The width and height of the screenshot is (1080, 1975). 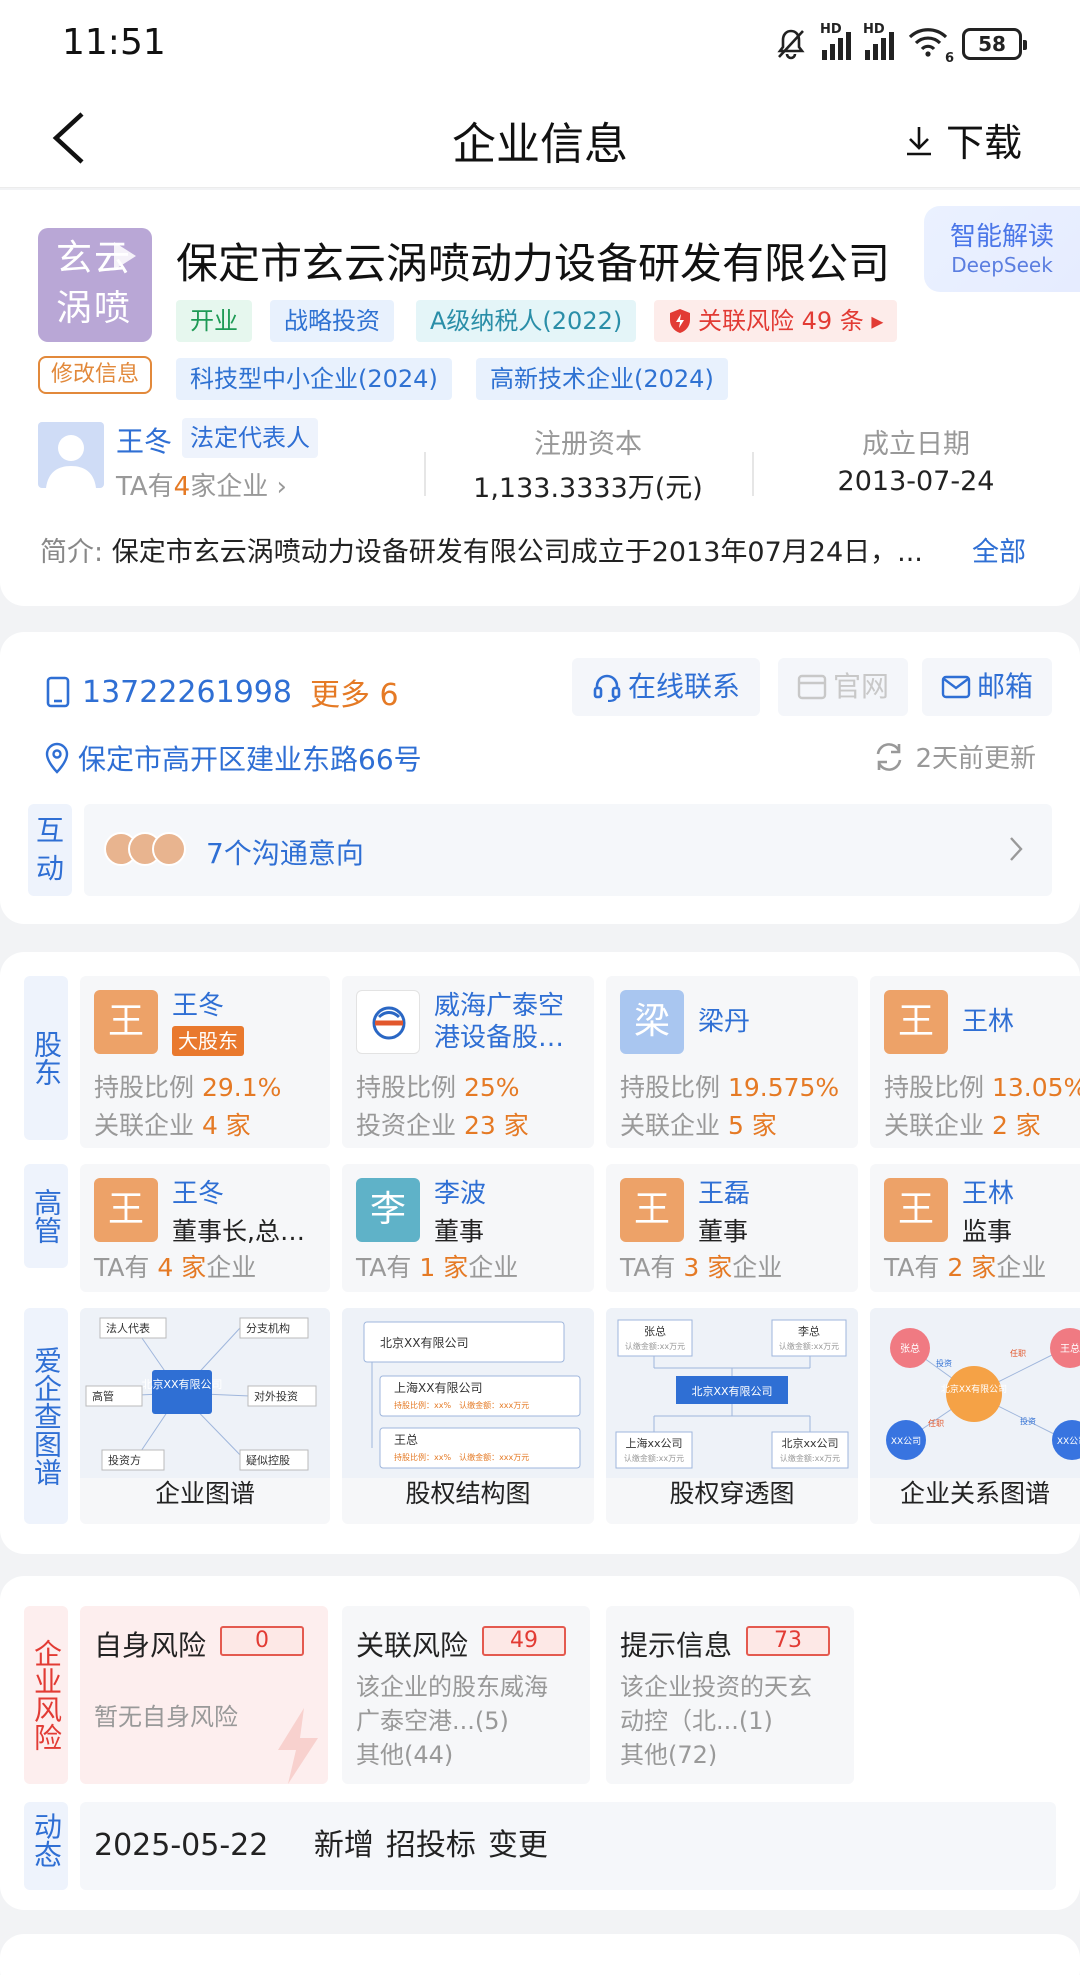 I want to click on email-button: 邮箱, so click(x=987, y=687).